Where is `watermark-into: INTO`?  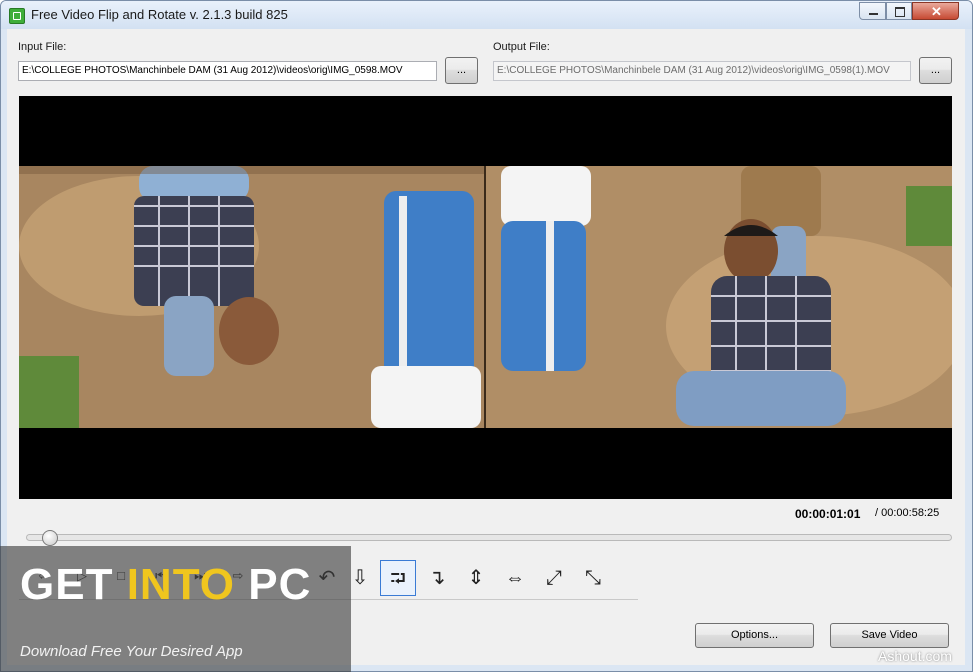 watermark-into: INTO is located at coordinates (180, 584).